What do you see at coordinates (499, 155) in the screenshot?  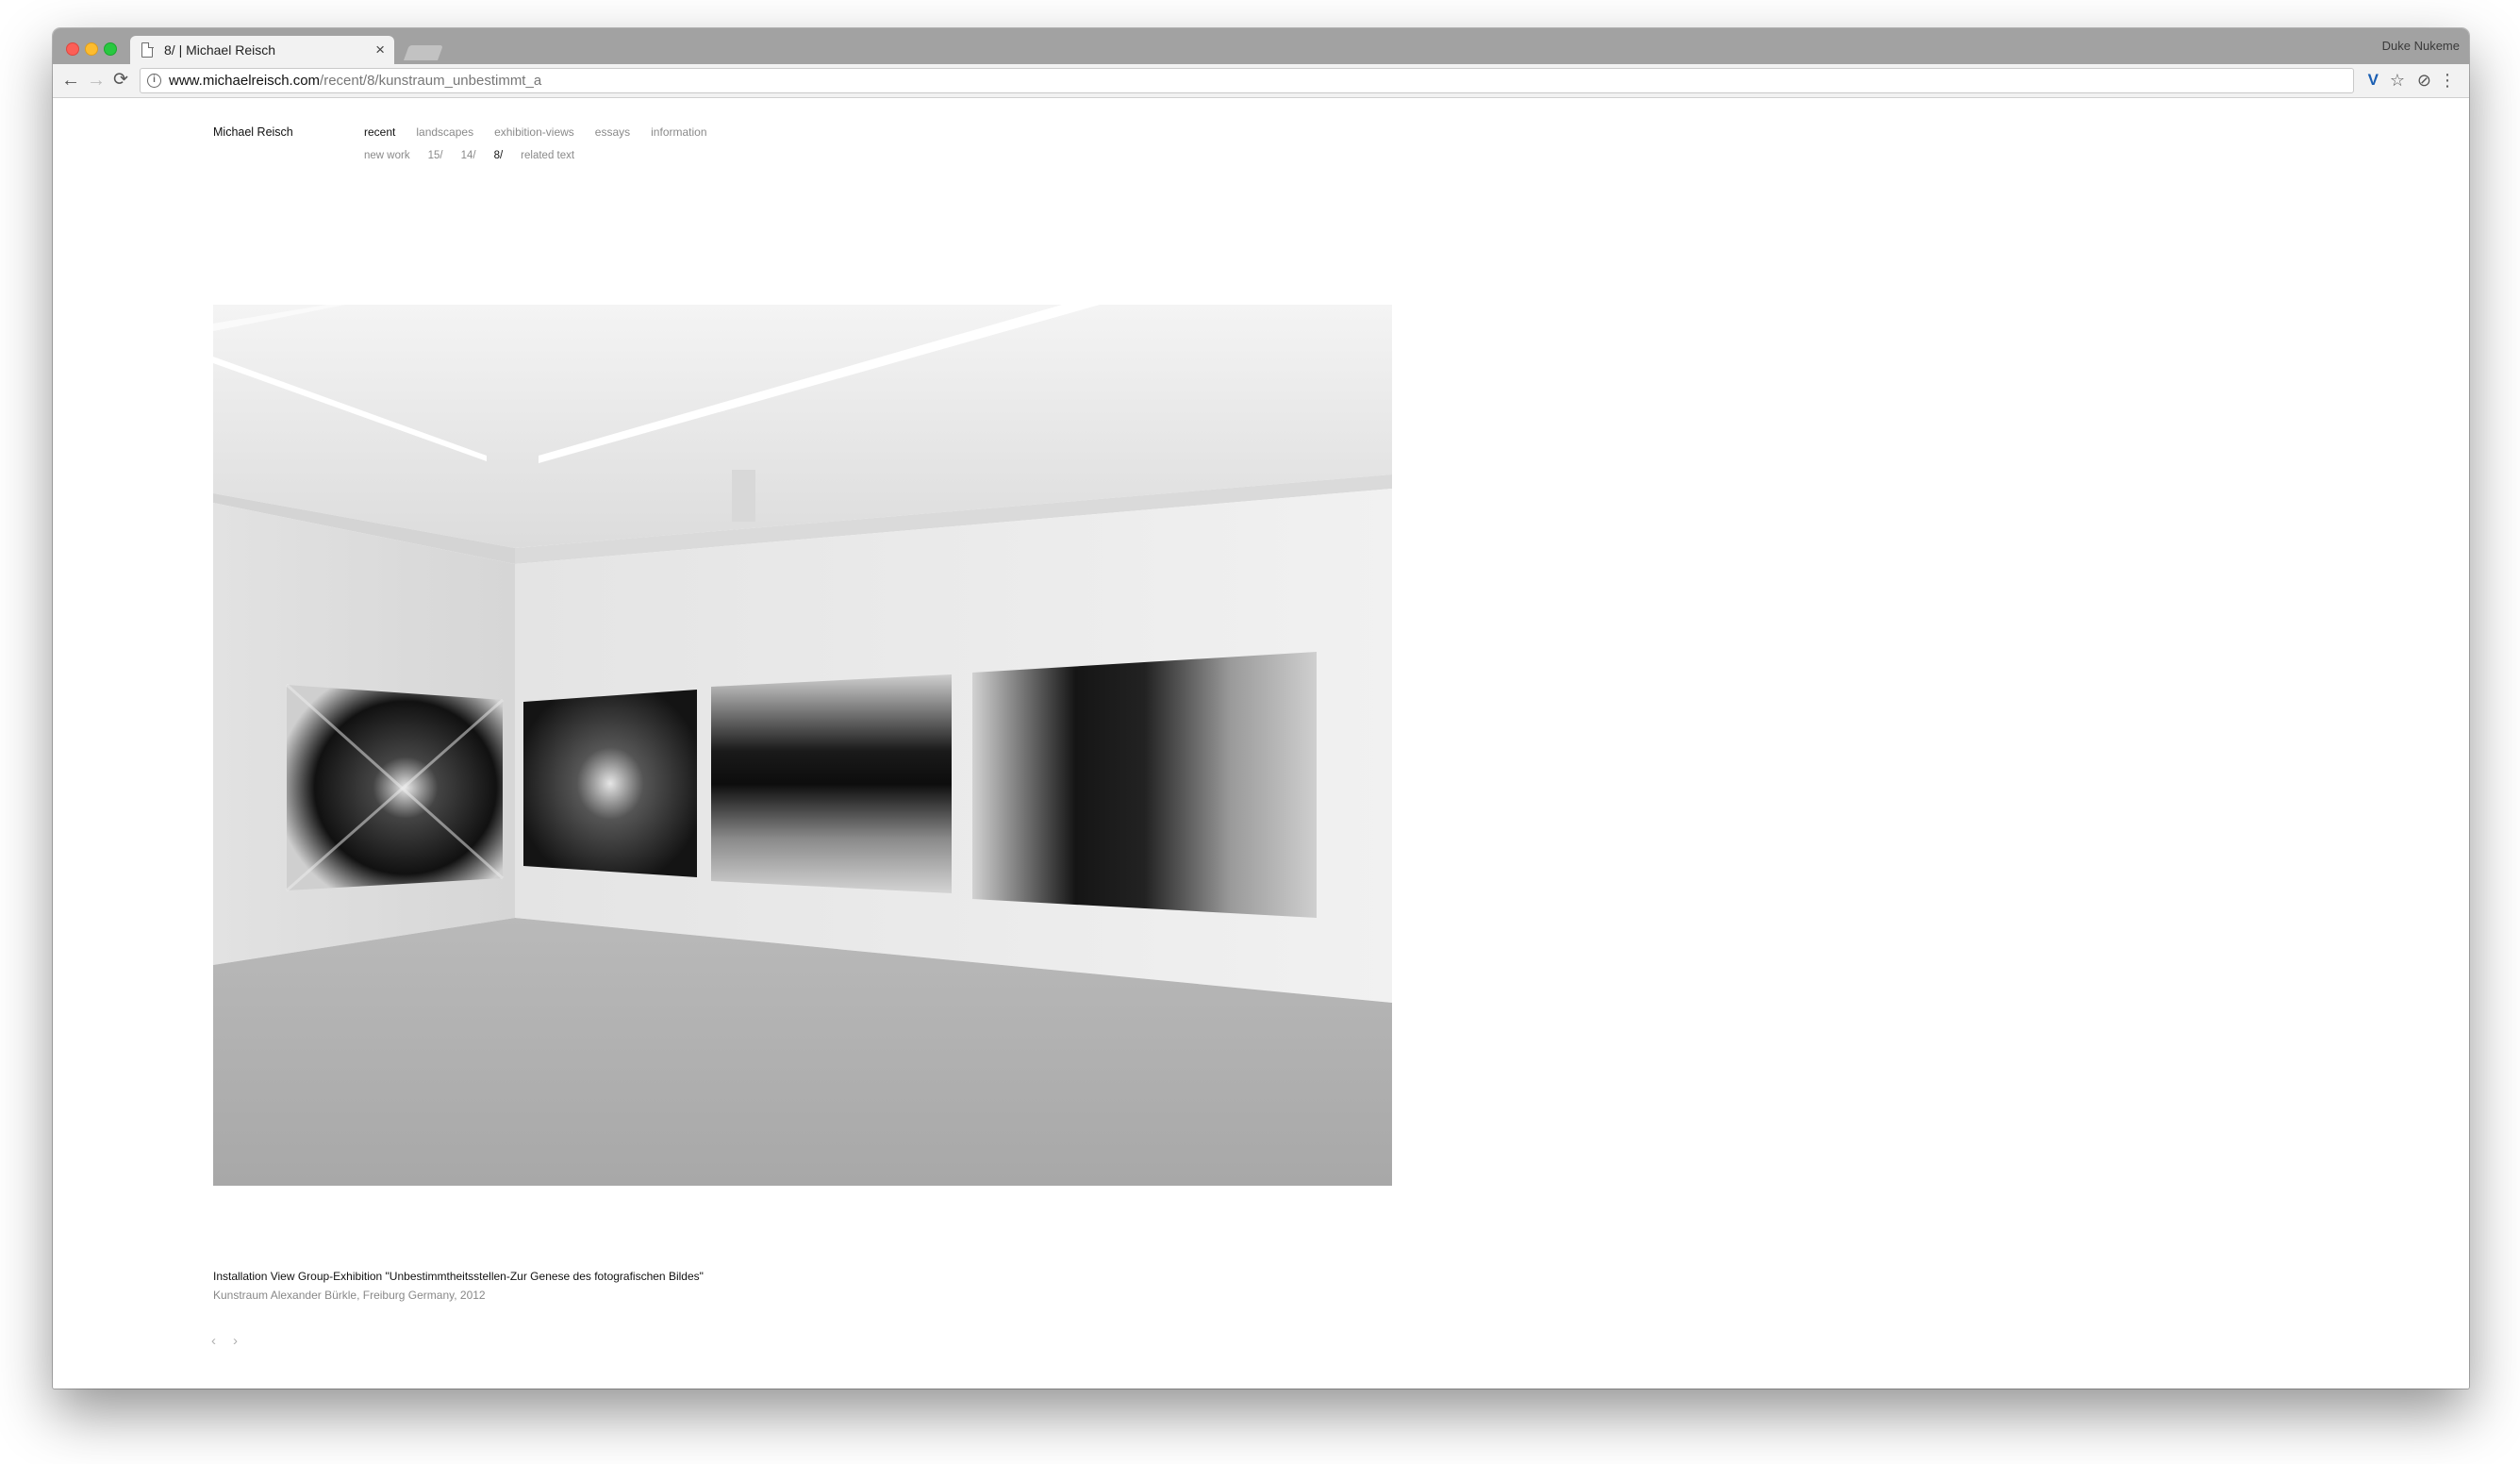 I see `subnav-item-8: 8/` at bounding box center [499, 155].